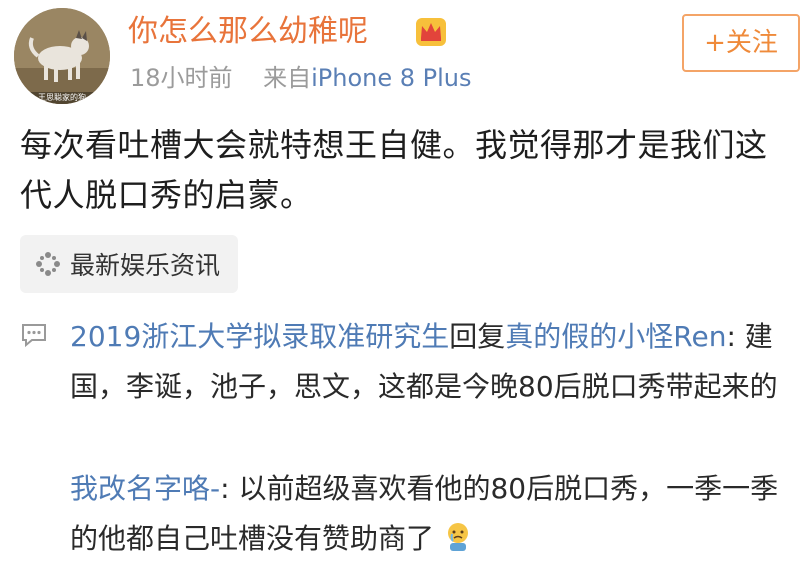 This screenshot has width=803, height=569. What do you see at coordinates (181, 78) in the screenshot?
I see `post-time: 18小时前` at bounding box center [181, 78].